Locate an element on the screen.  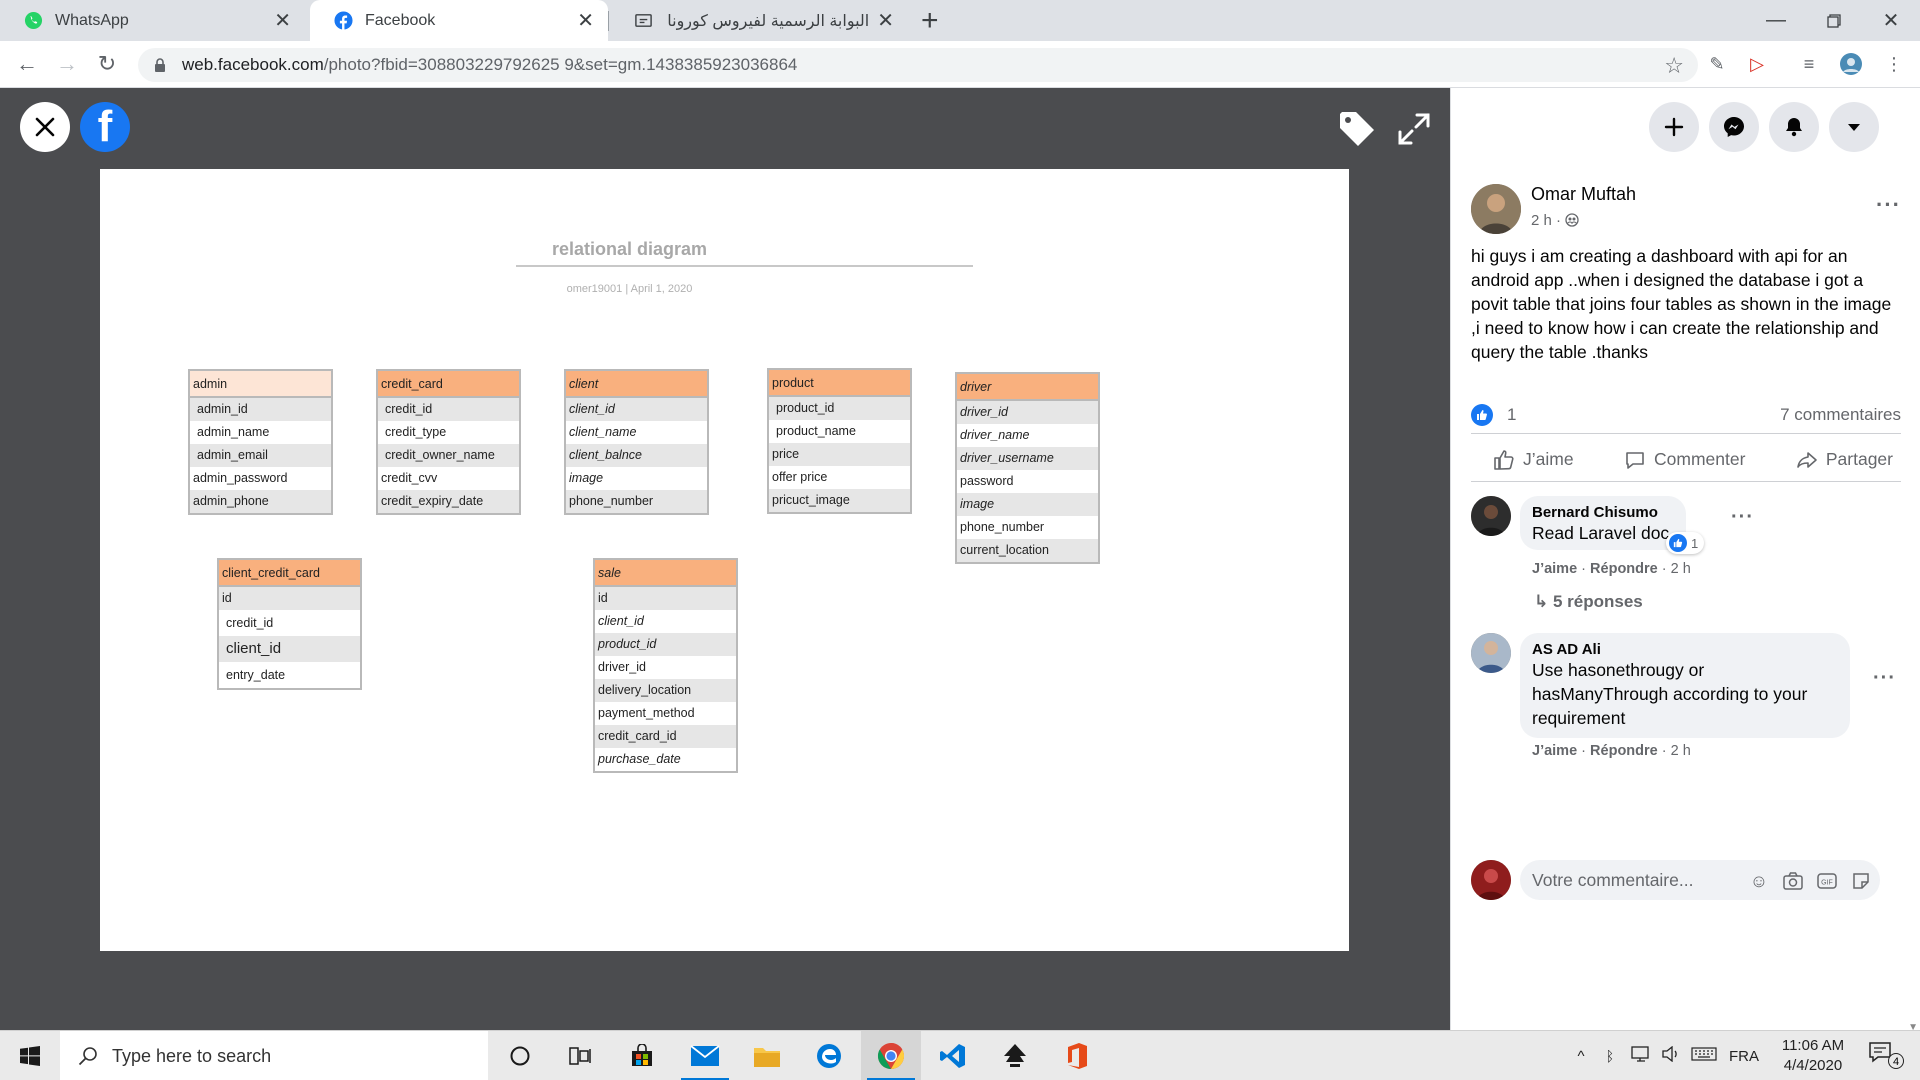
reload-icon: ↻ is located at coordinates (107, 64).